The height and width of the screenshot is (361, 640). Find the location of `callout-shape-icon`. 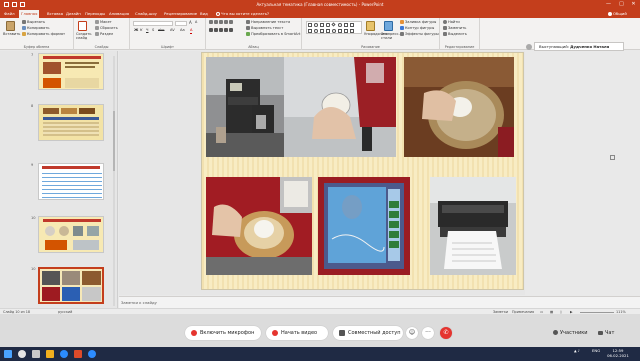

callout-shape-icon is located at coordinates (346, 31).